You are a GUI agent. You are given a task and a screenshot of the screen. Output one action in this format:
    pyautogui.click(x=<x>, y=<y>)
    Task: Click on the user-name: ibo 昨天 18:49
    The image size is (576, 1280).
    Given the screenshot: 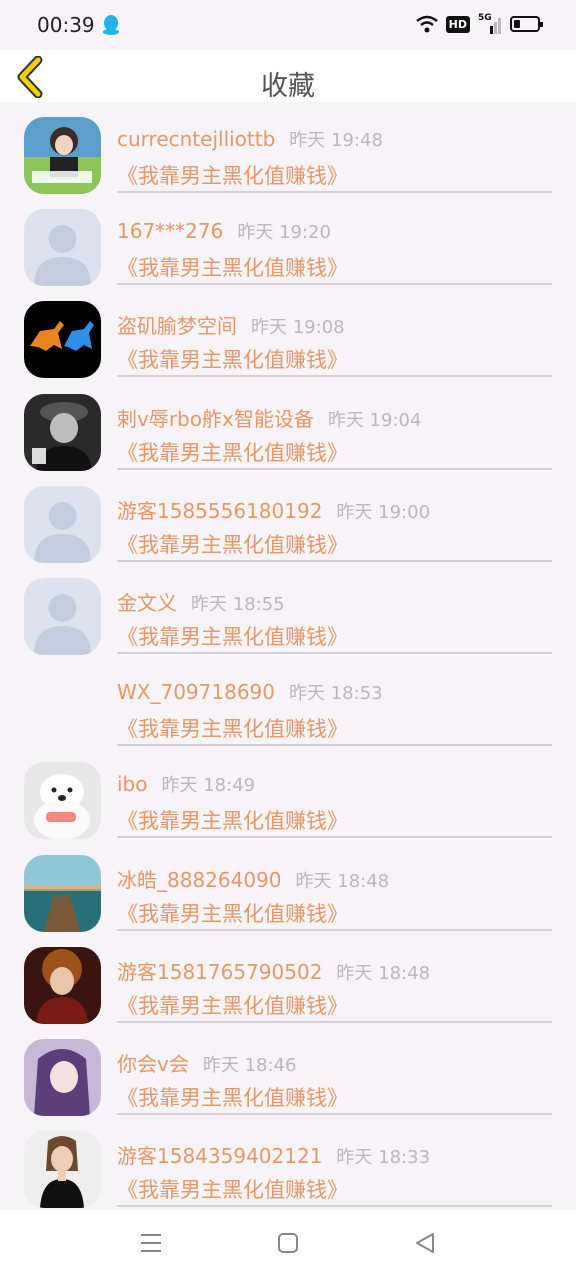 What is the action you would take?
    pyautogui.click(x=186, y=784)
    